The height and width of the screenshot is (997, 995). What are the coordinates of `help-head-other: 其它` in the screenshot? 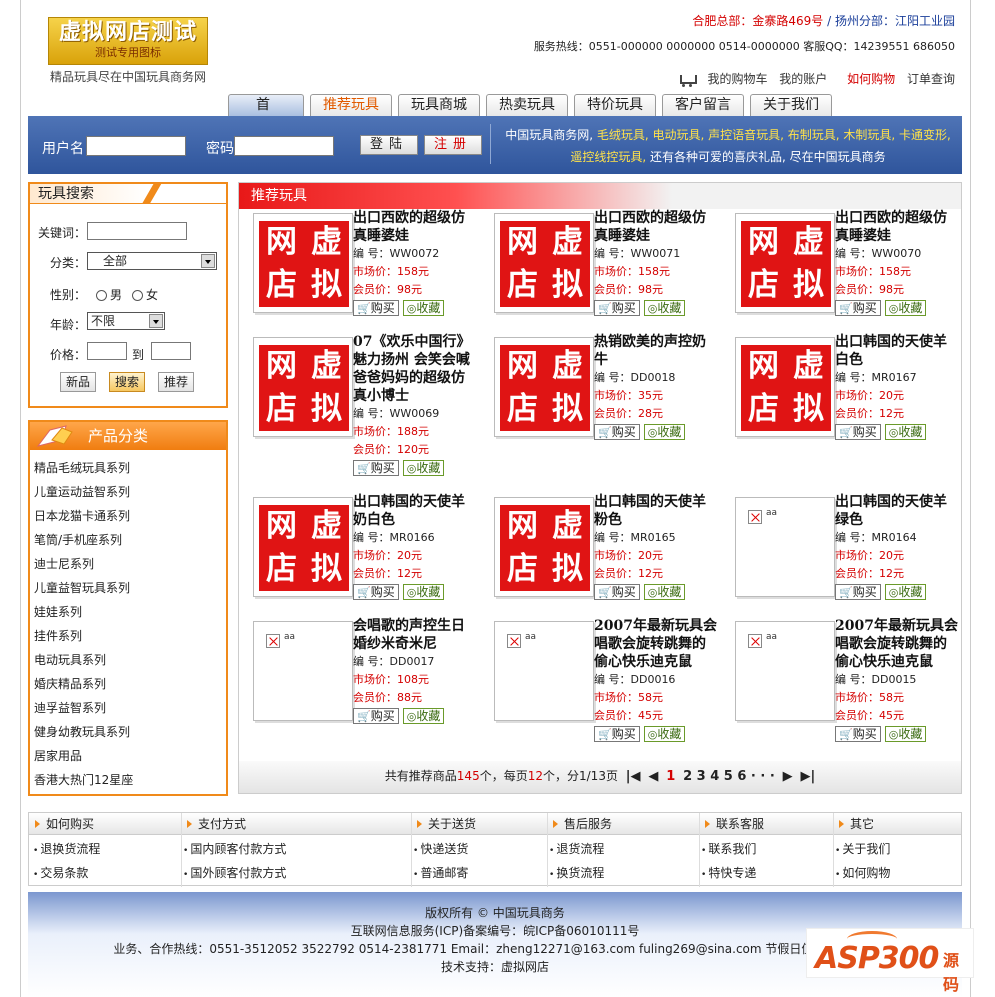 It's located at (856, 824).